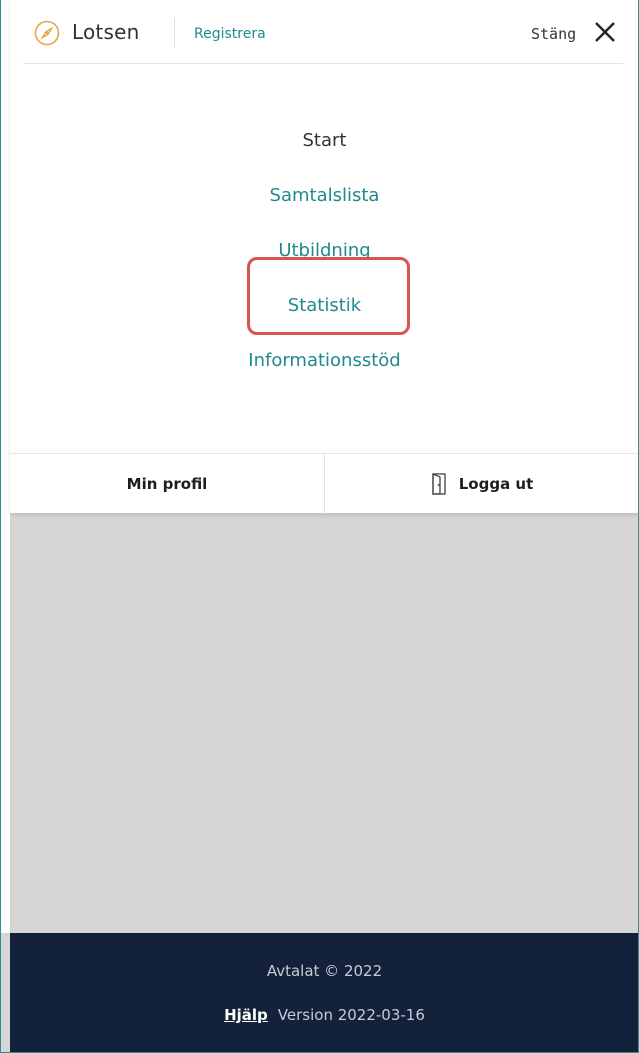 The width and height of the screenshot is (639, 1053). I want to click on profile-button: Min profil, so click(167, 484).